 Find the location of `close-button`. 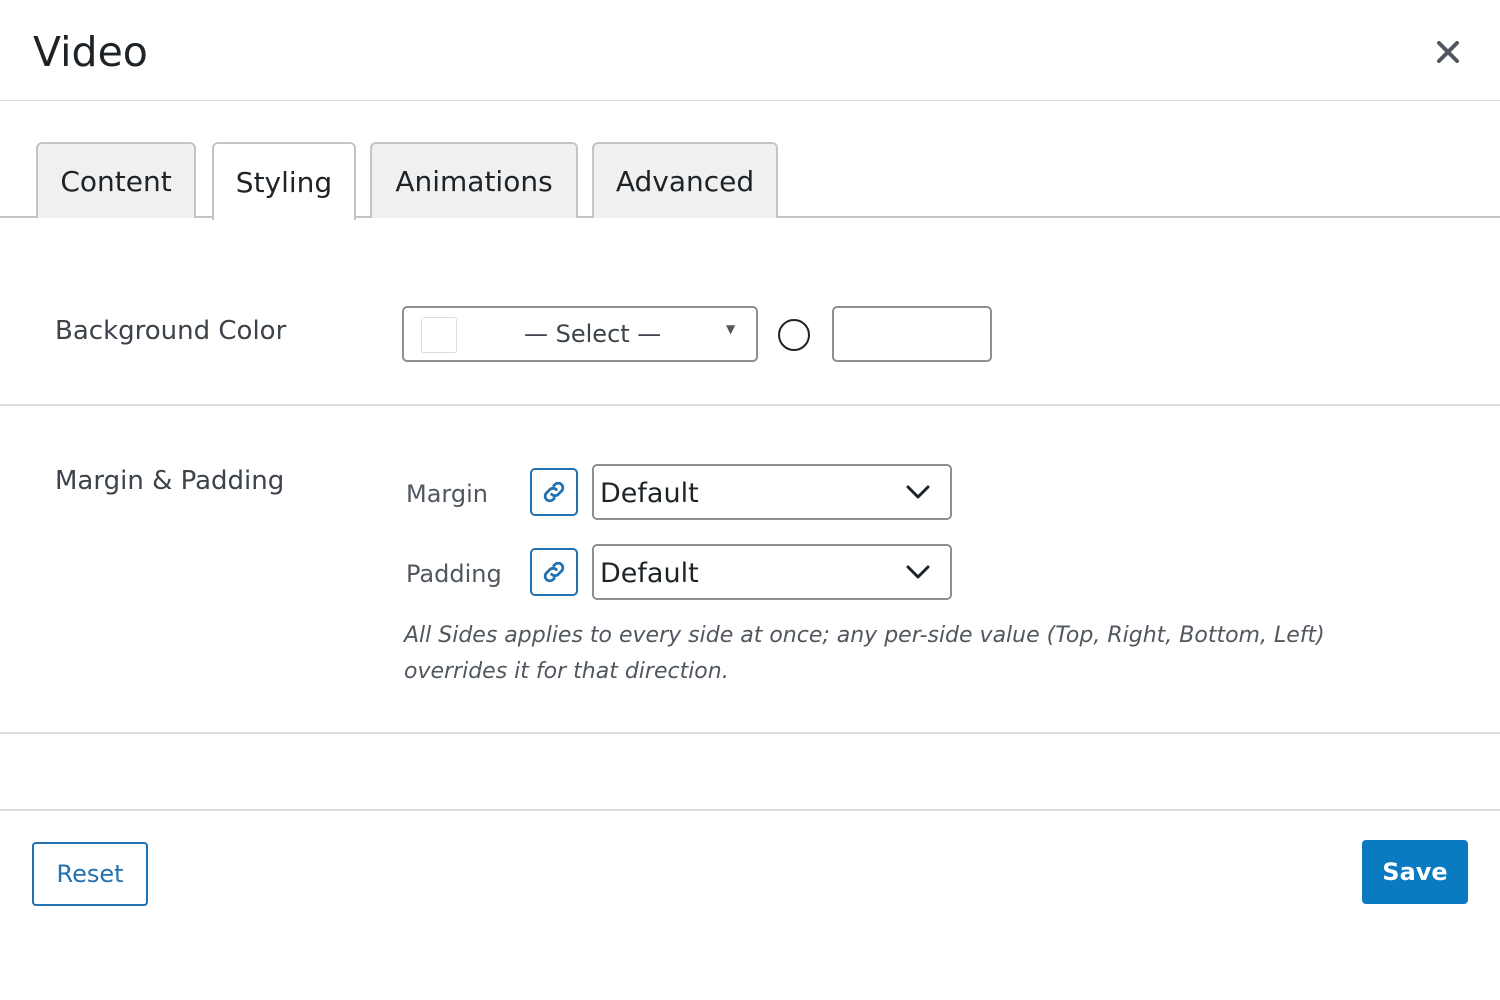

close-button is located at coordinates (1448, 52).